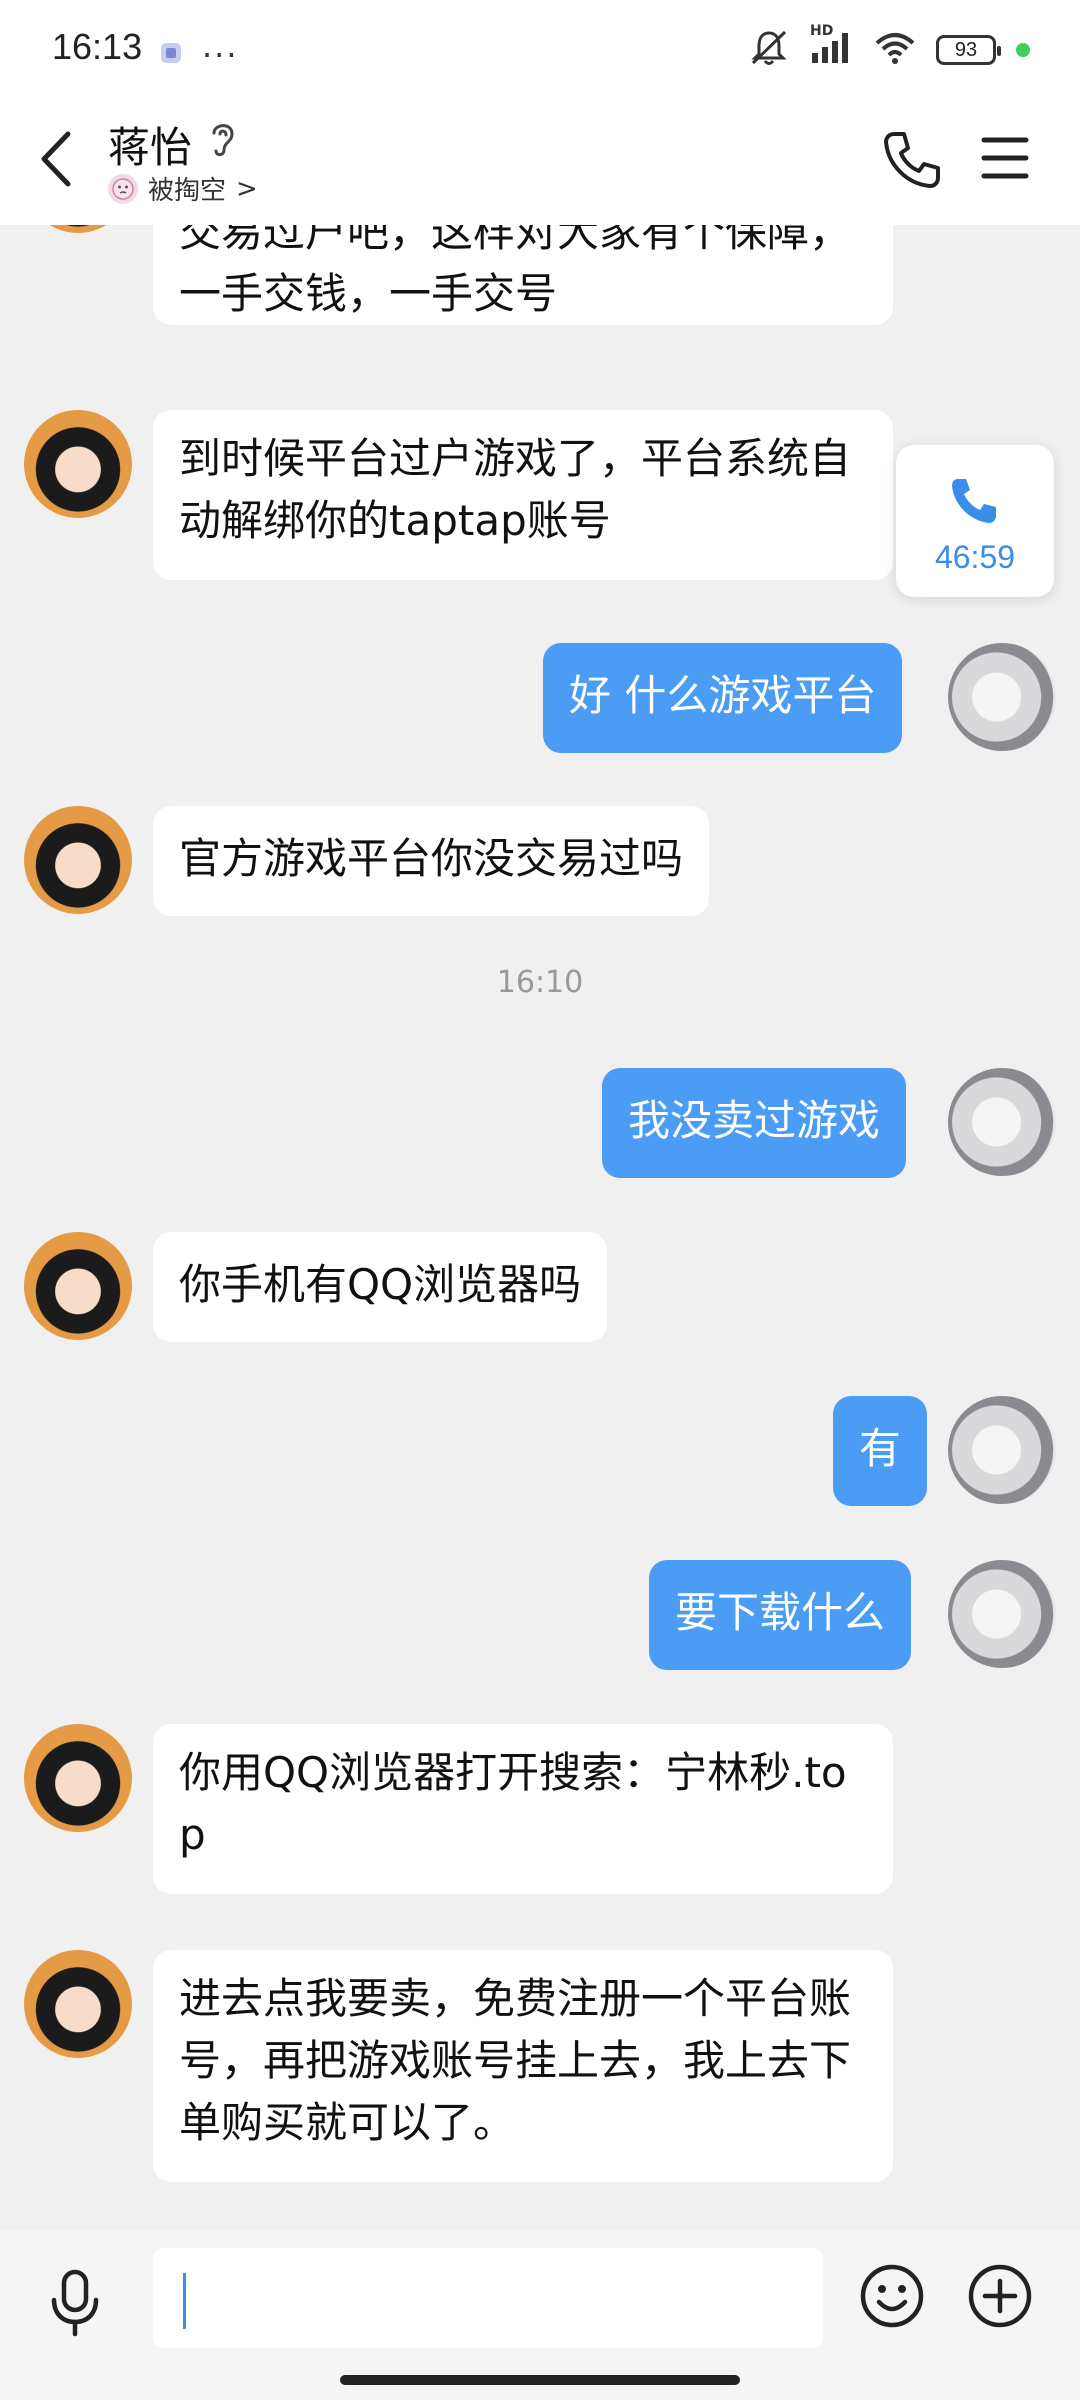  I want to click on menu-icon, so click(1005, 158).